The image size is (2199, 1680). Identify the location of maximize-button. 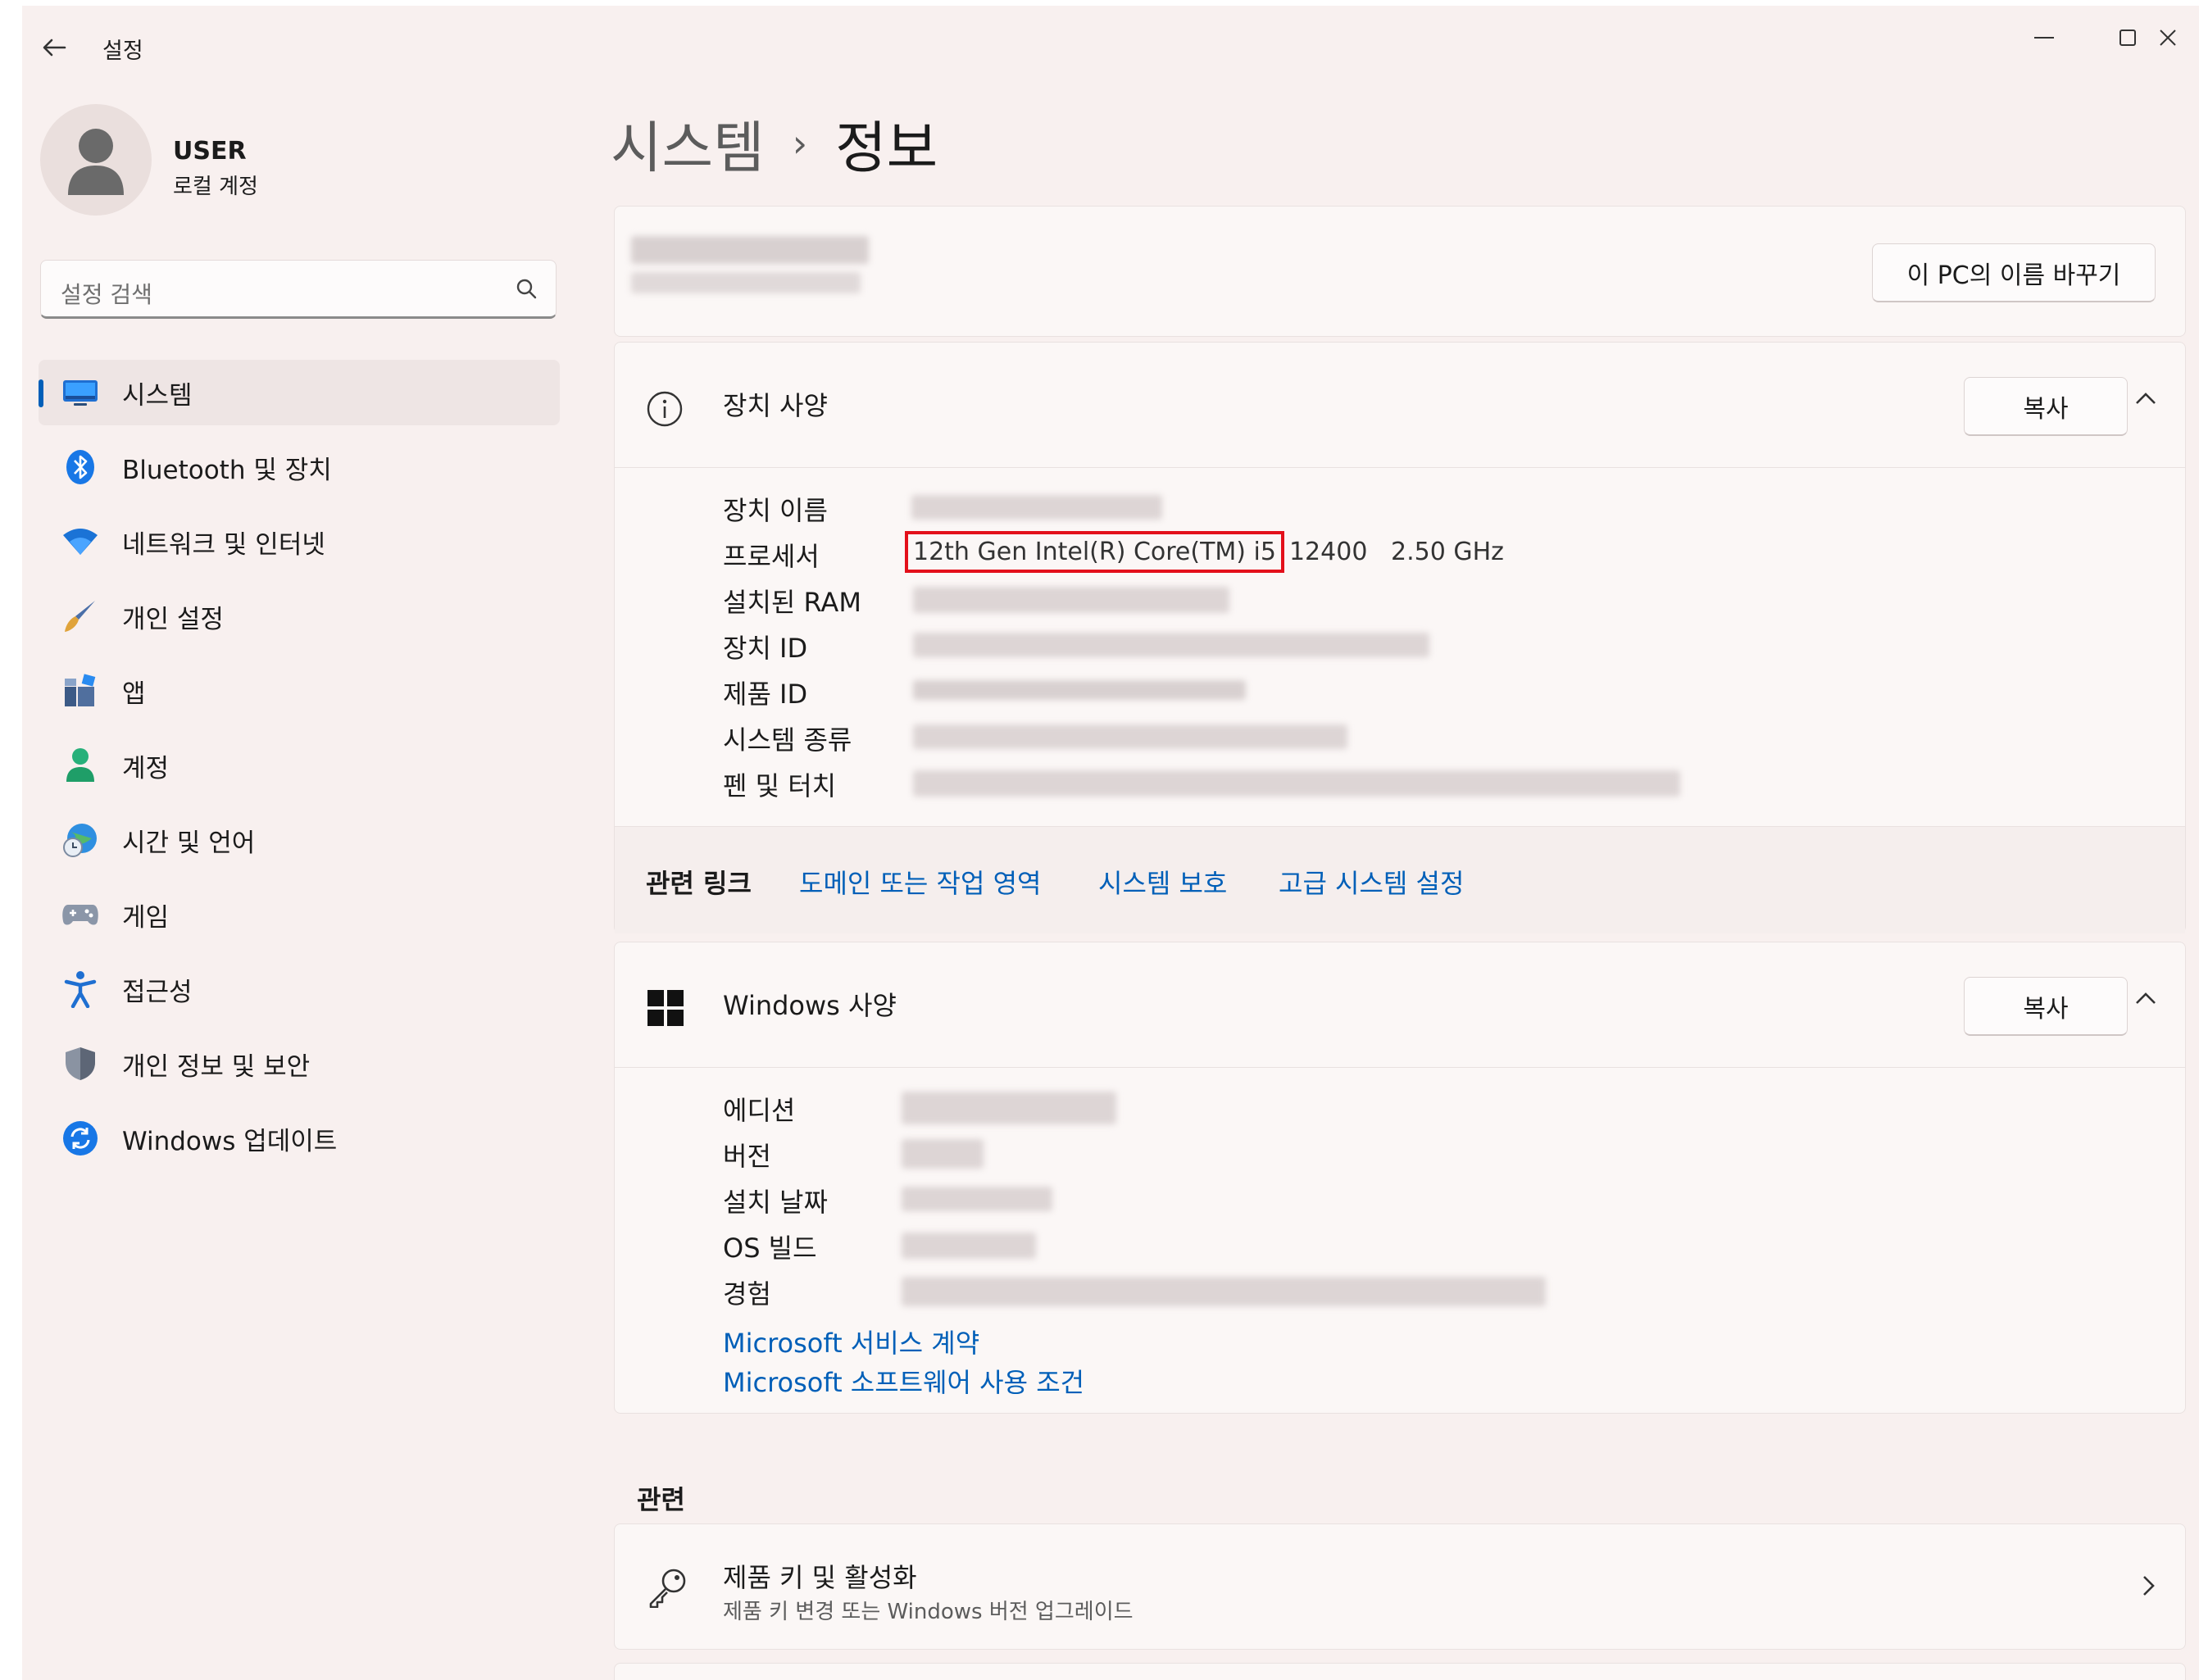
(2128, 37).